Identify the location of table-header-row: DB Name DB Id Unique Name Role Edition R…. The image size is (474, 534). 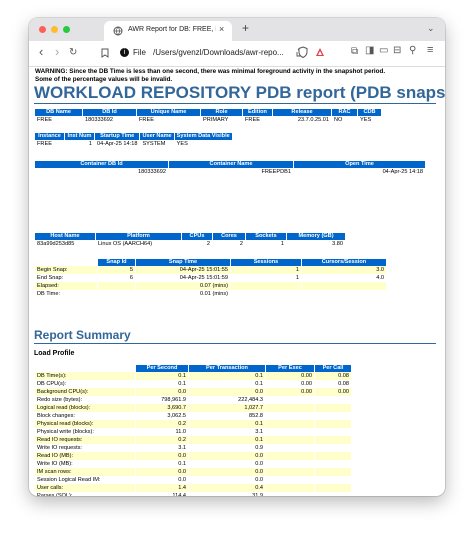
(208, 112).